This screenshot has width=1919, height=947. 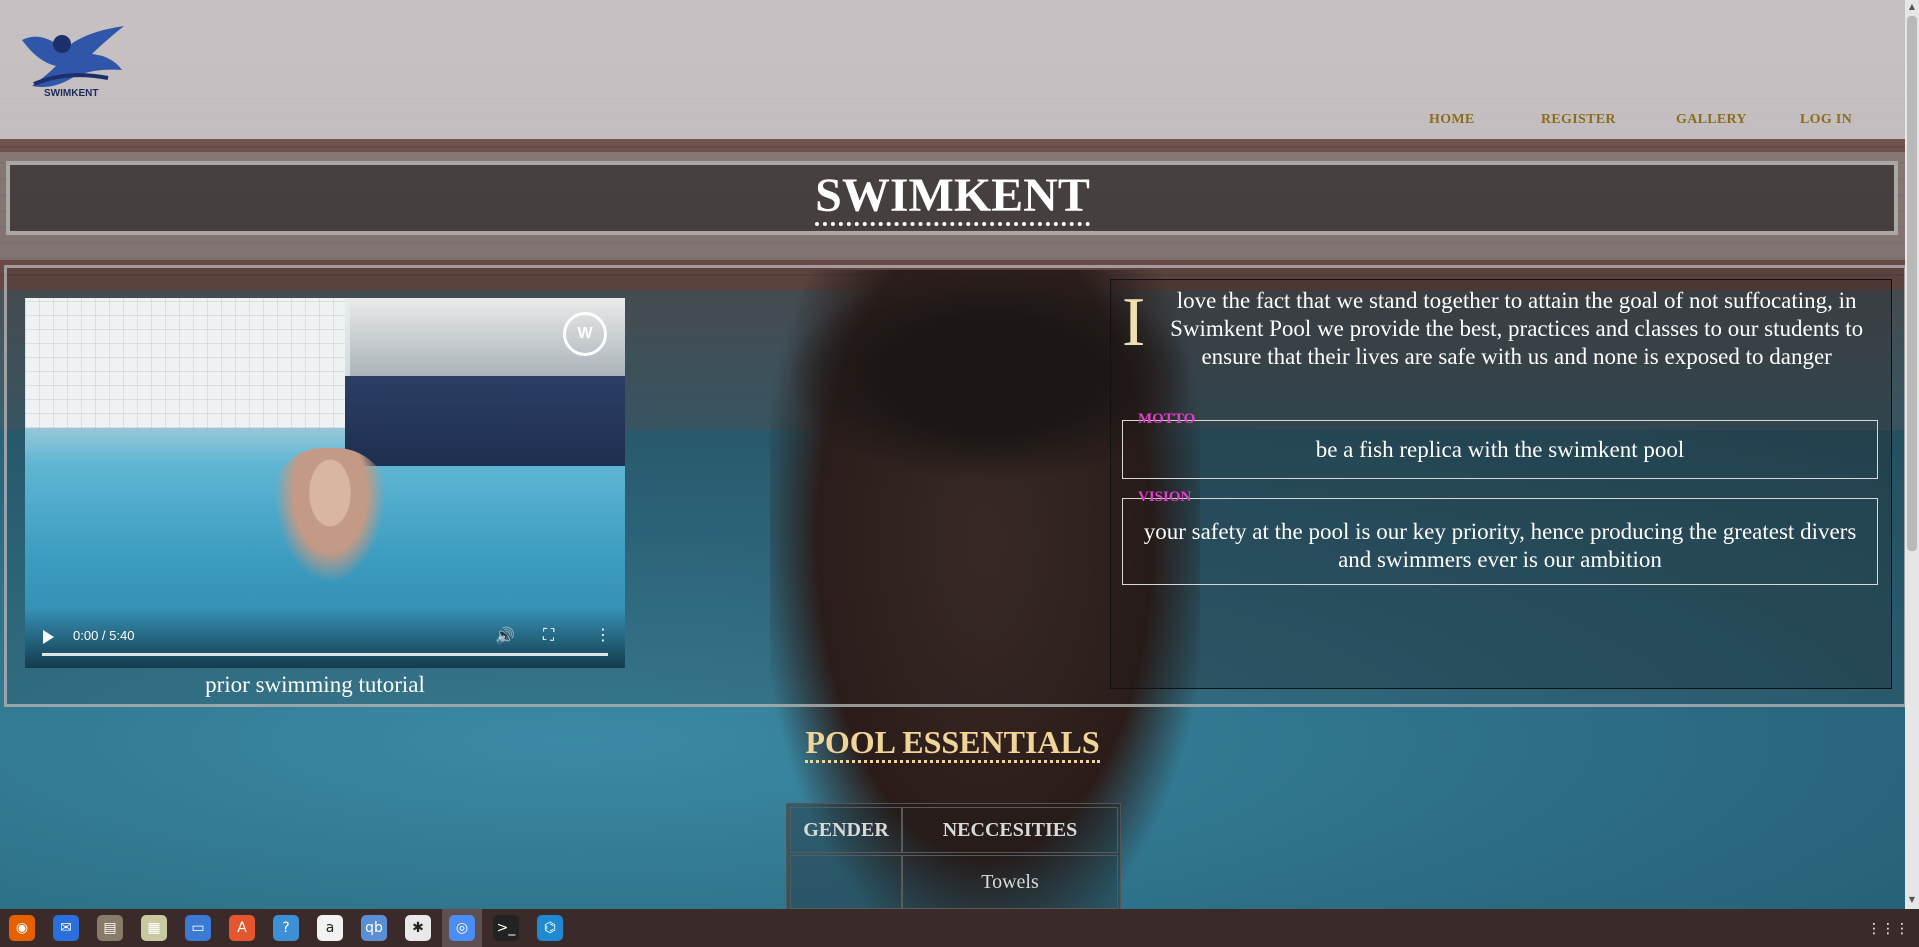 What do you see at coordinates (1134, 322) in the screenshot?
I see `intro-dropcap: I` at bounding box center [1134, 322].